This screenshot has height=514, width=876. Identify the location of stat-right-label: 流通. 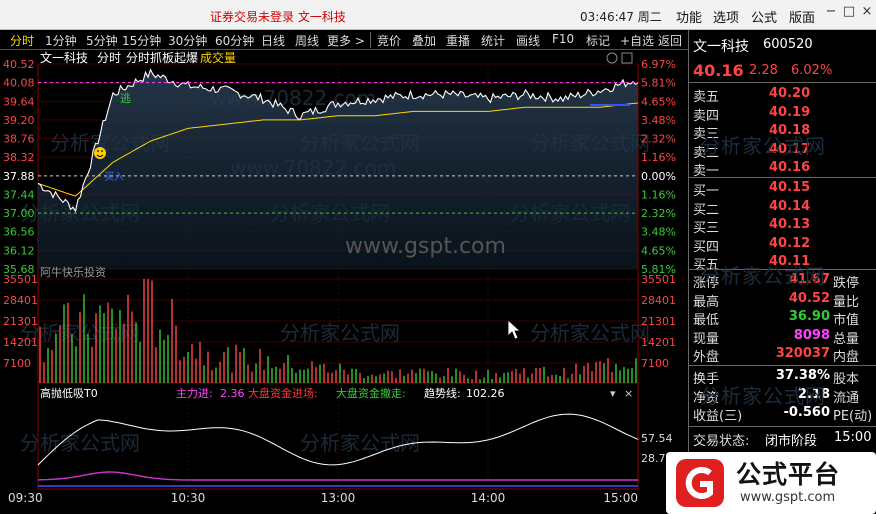
(846, 398).